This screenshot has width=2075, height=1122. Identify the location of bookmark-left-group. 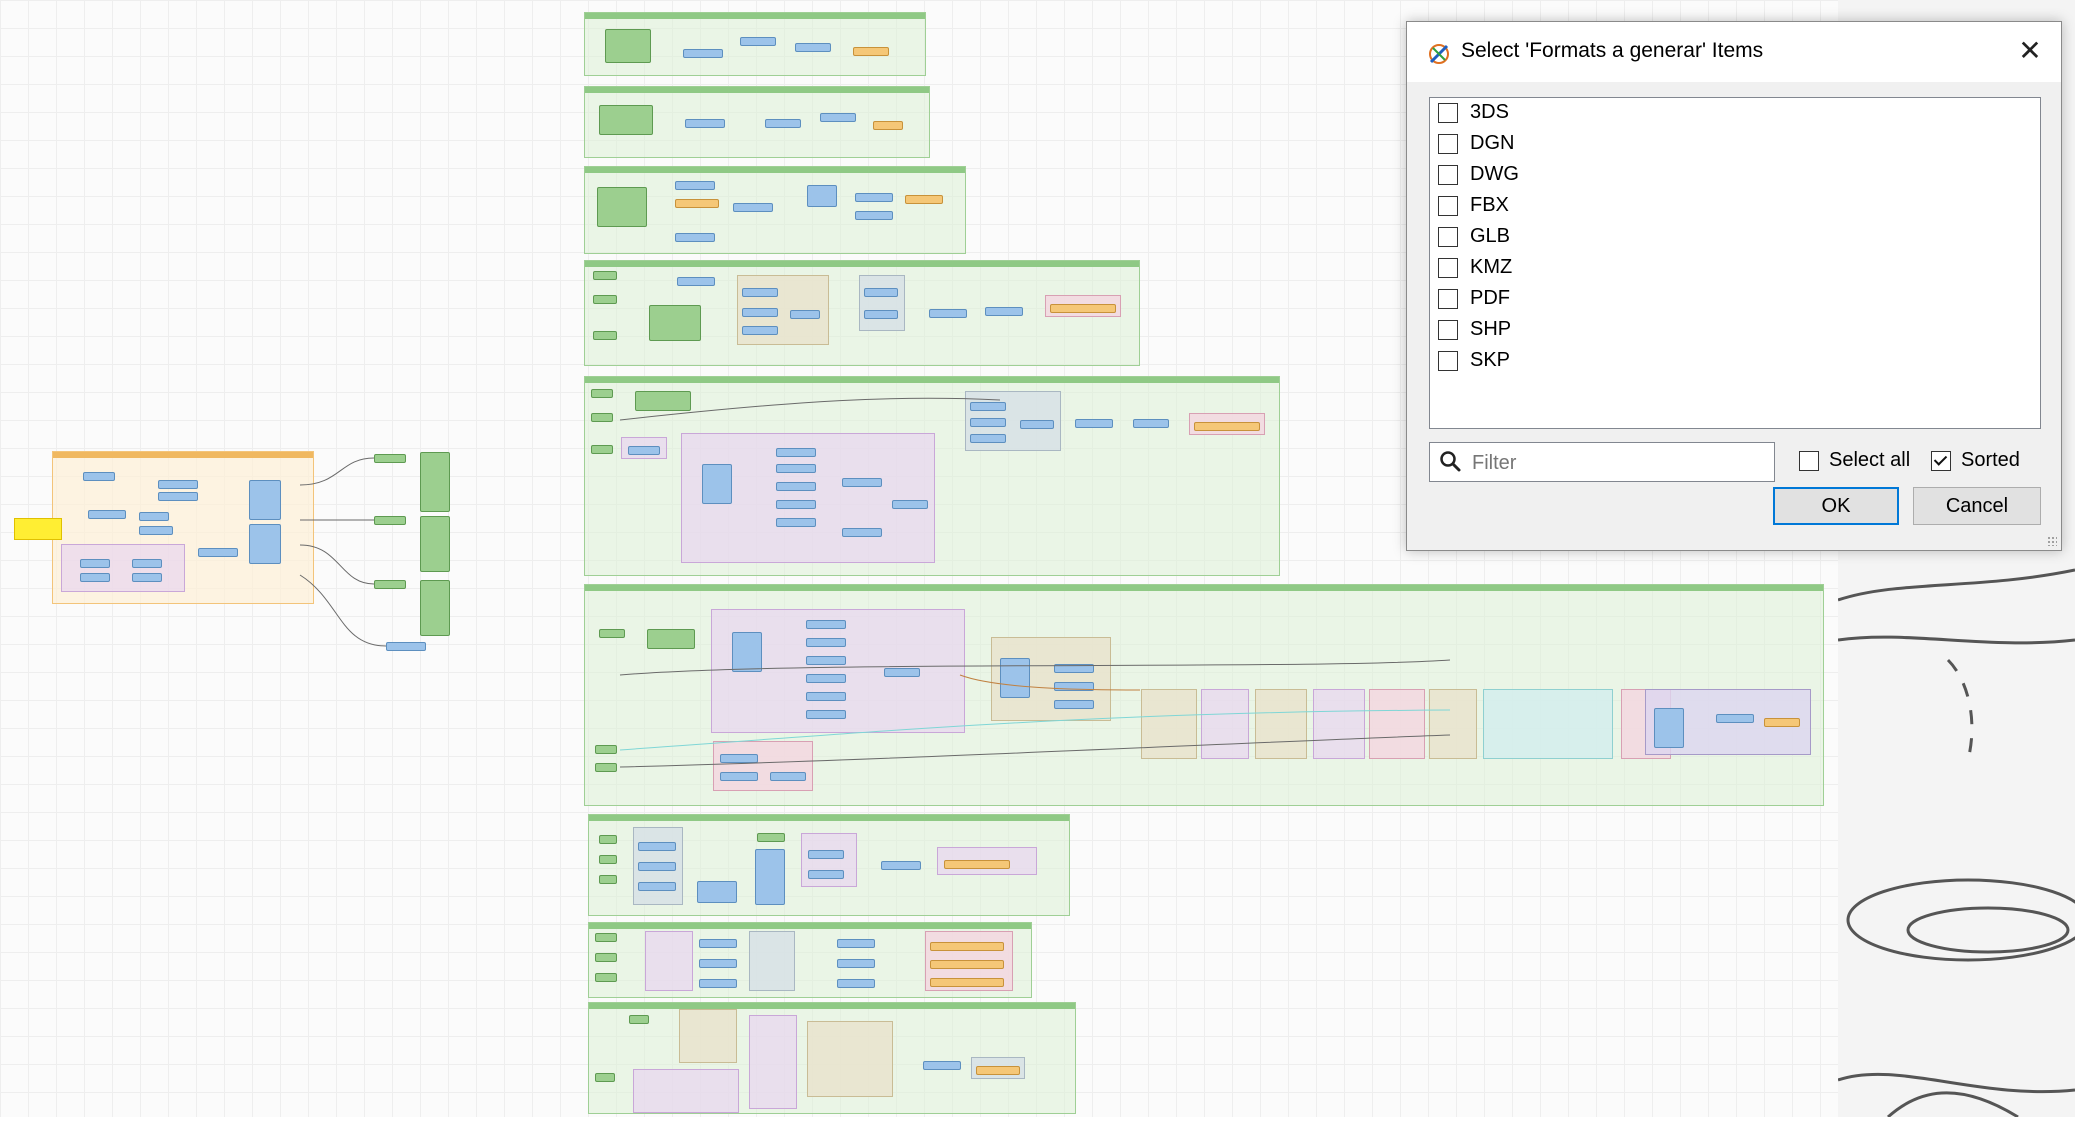
(183, 527).